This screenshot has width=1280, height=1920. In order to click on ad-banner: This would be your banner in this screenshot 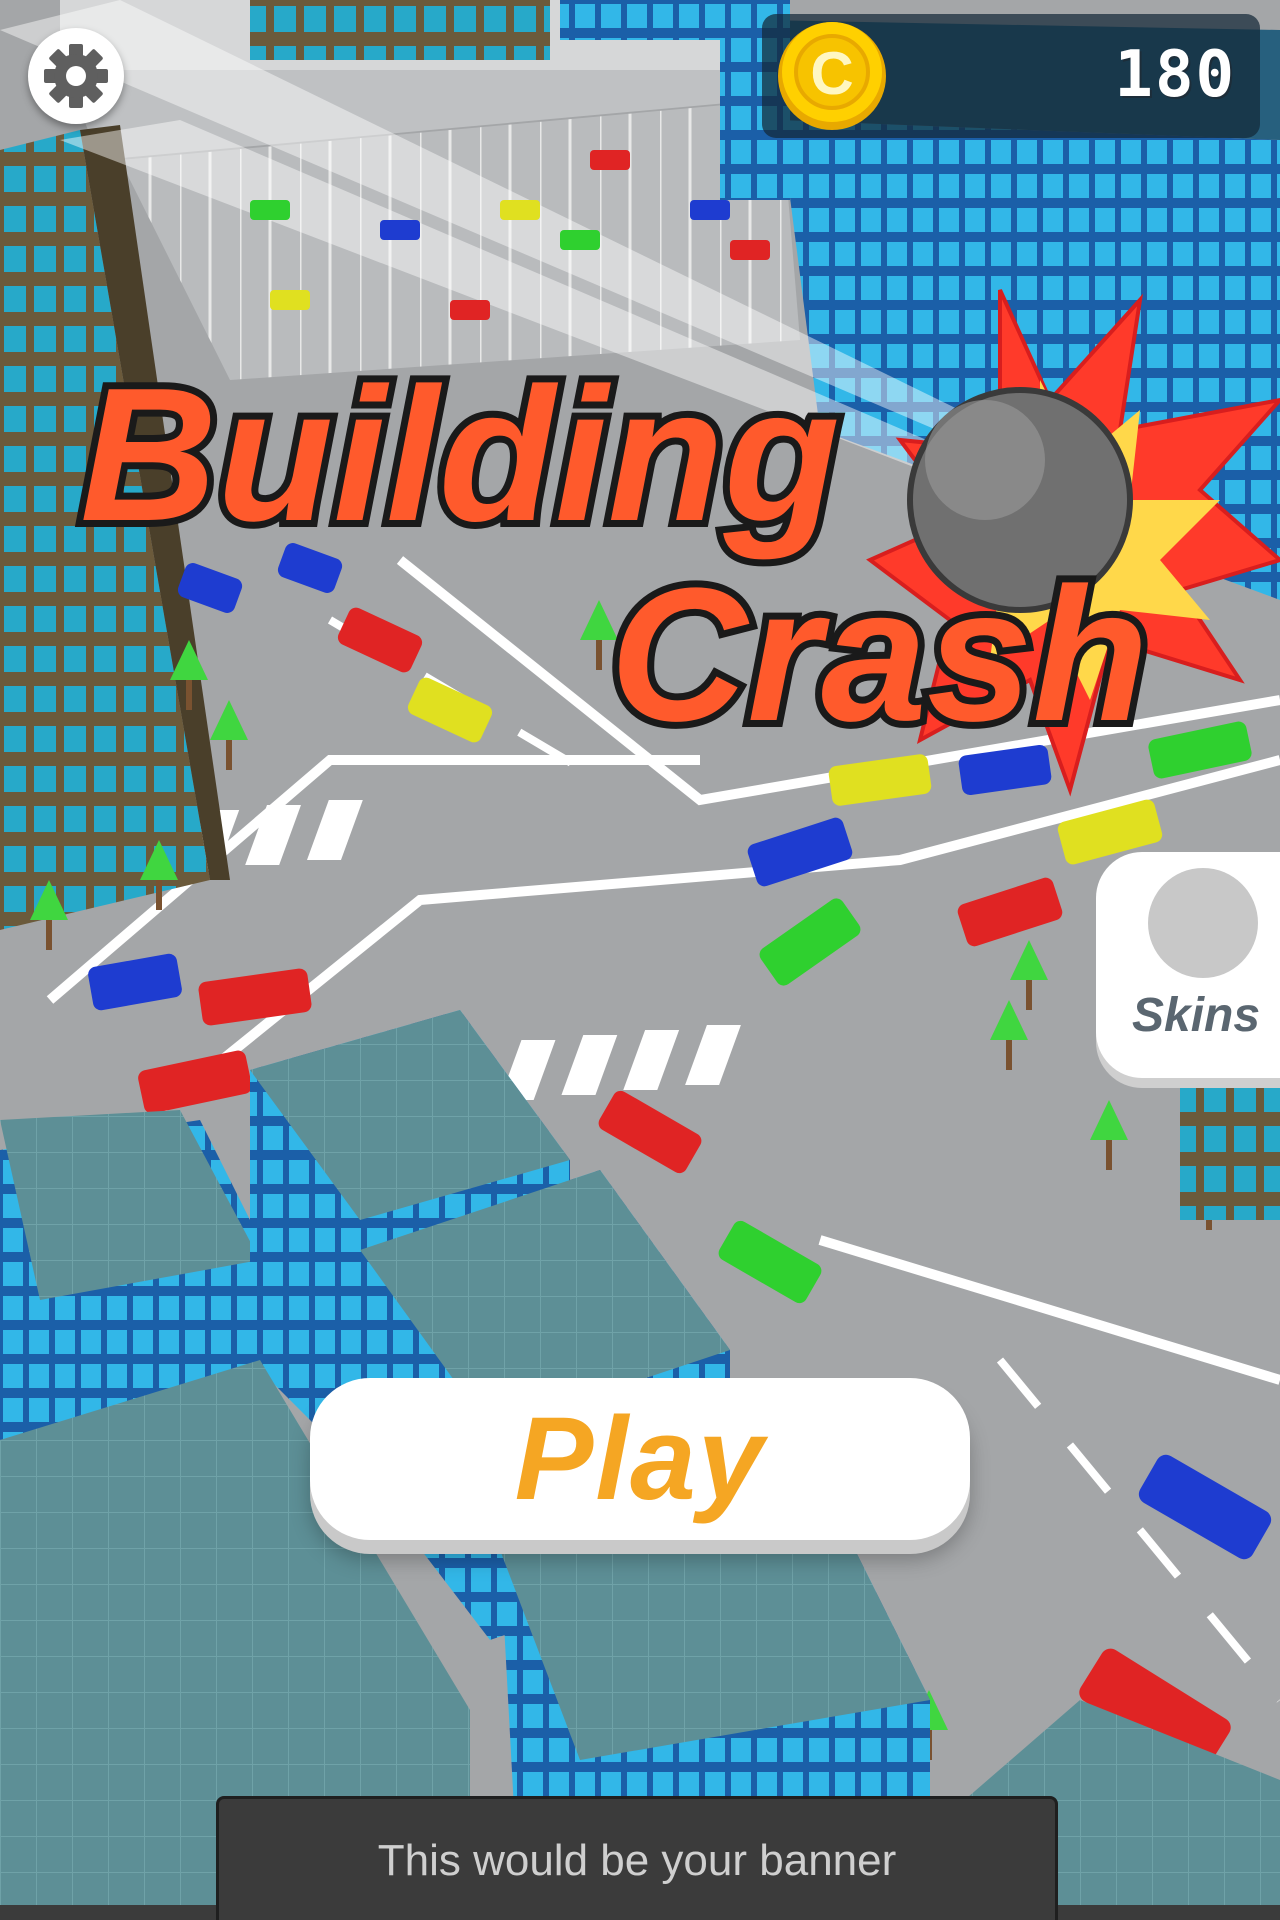, I will do `click(637, 1858)`.